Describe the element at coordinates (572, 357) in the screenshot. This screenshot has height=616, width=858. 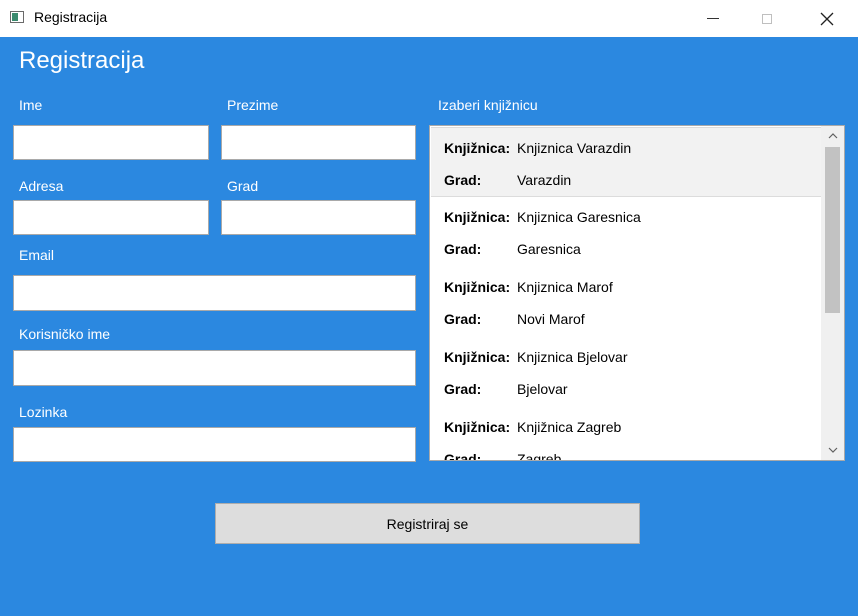
I see `library-name: Knjiznica Bjelovar` at that location.